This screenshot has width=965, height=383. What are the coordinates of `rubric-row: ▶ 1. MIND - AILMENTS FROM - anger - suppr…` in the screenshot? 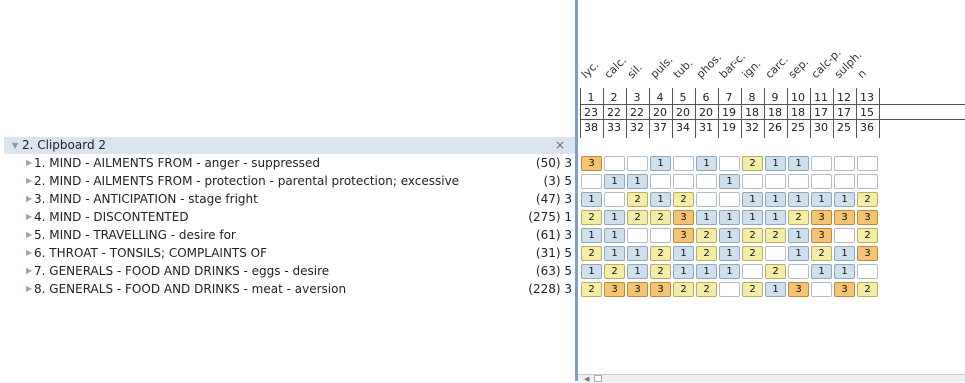 It's located at (289, 163).